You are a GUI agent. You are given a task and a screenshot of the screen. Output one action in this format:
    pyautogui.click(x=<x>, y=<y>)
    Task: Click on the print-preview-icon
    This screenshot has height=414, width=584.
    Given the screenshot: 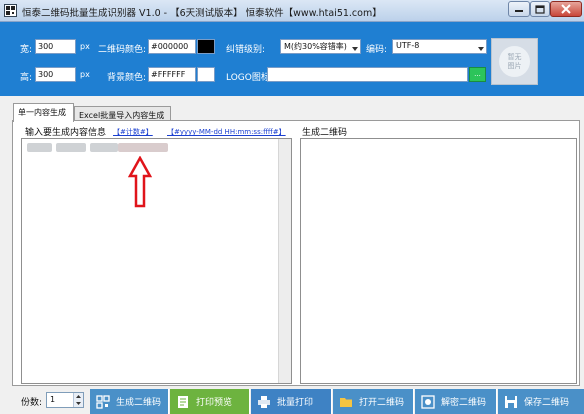 What is the action you would take?
    pyautogui.click(x=183, y=402)
    